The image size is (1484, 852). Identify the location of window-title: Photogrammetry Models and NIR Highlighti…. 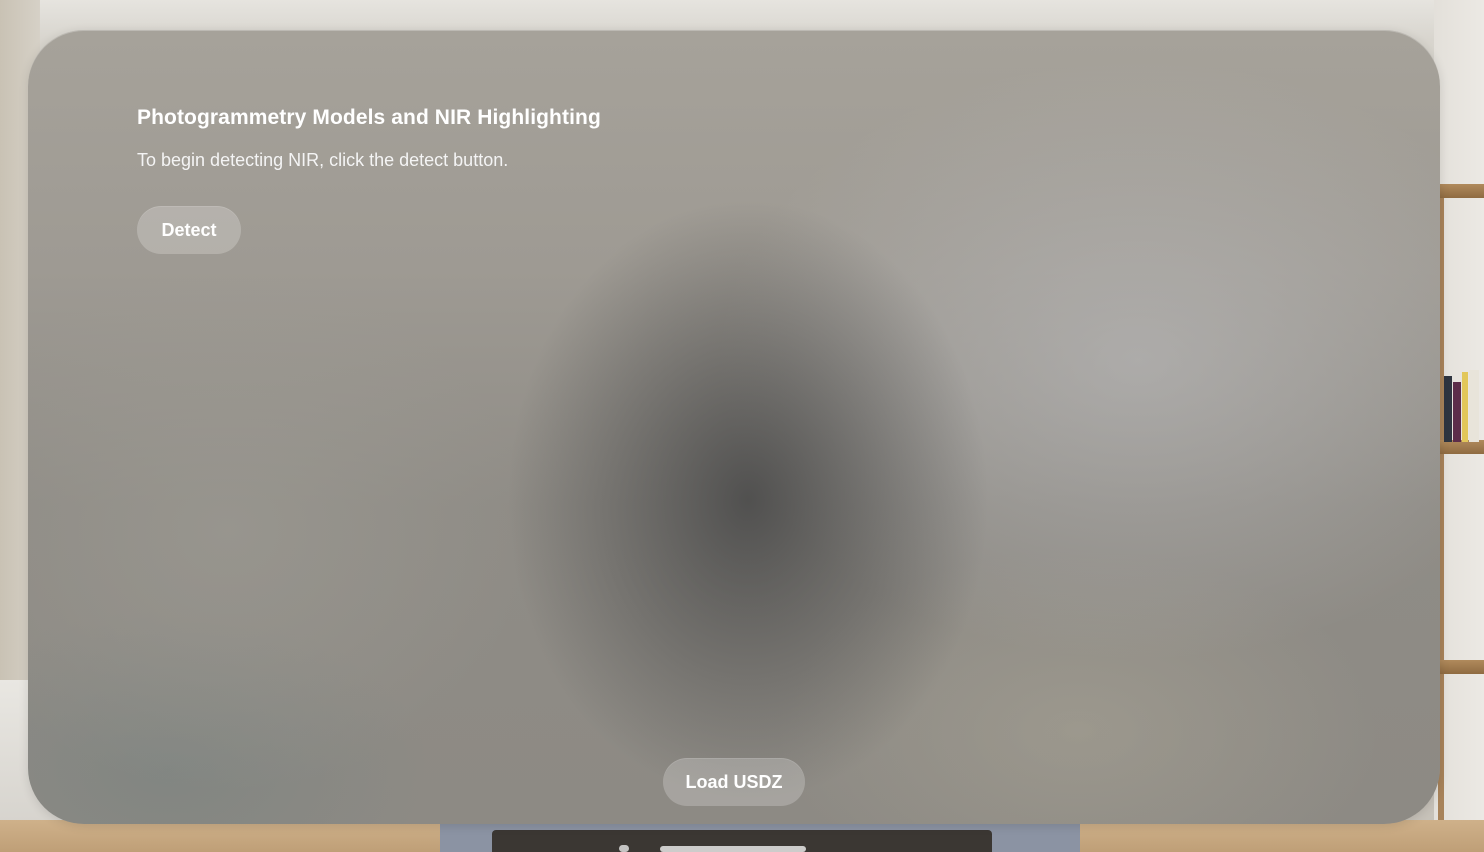
(369, 117).